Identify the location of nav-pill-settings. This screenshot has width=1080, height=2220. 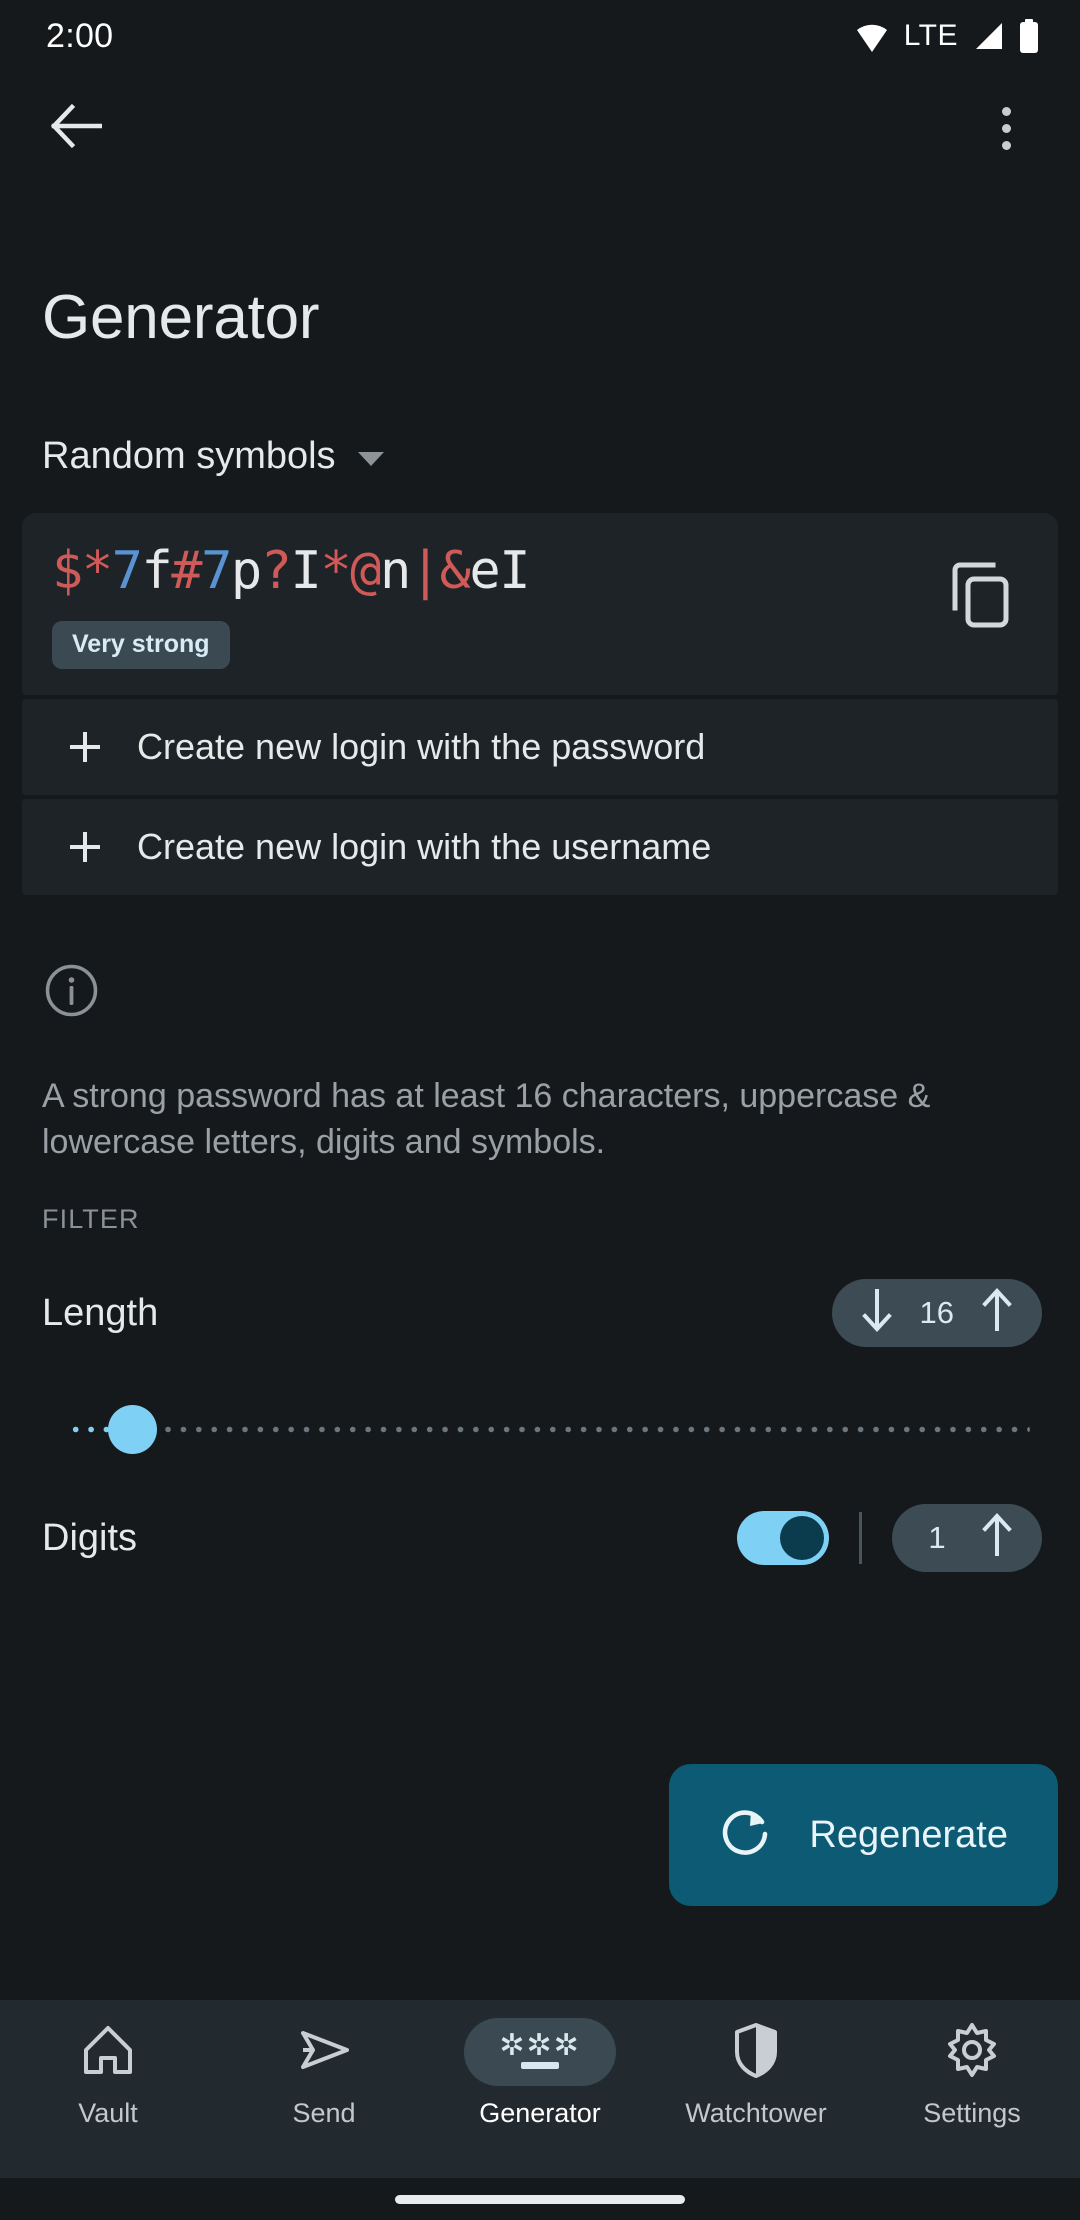
(972, 2052).